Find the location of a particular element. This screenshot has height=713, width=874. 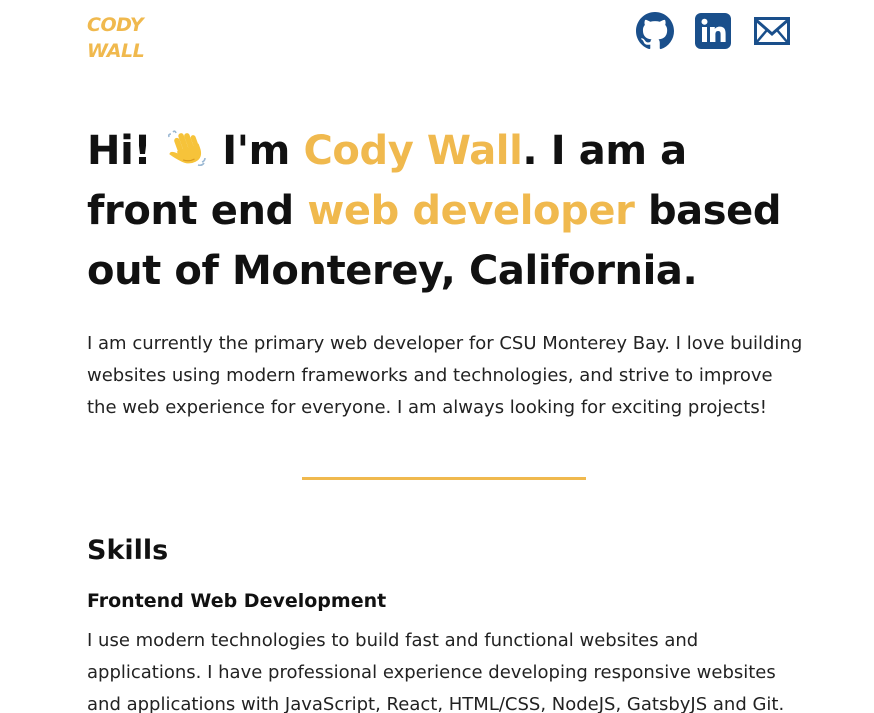

logo-line-1: CODY is located at coordinates (115, 25).